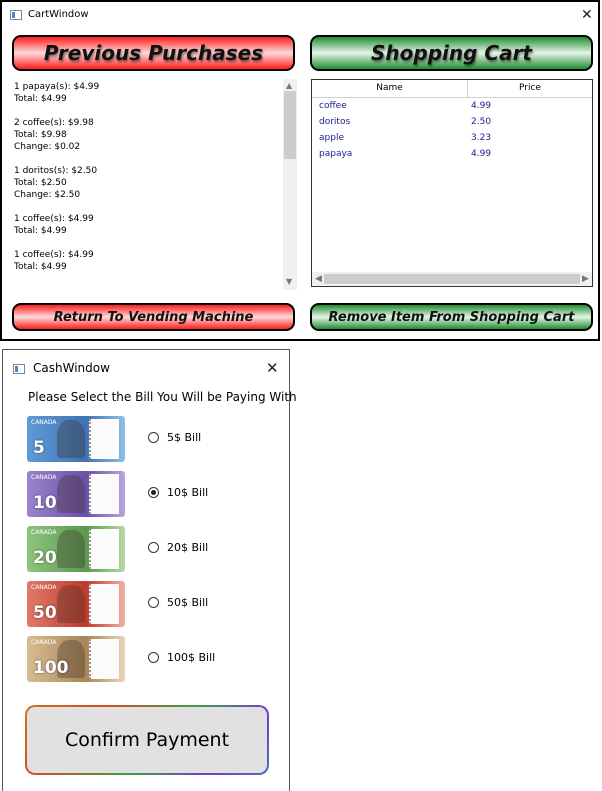 This screenshot has width=602, height=791. Describe the element at coordinates (289, 282) in the screenshot. I see `scroll-down-icon: ▼` at that location.